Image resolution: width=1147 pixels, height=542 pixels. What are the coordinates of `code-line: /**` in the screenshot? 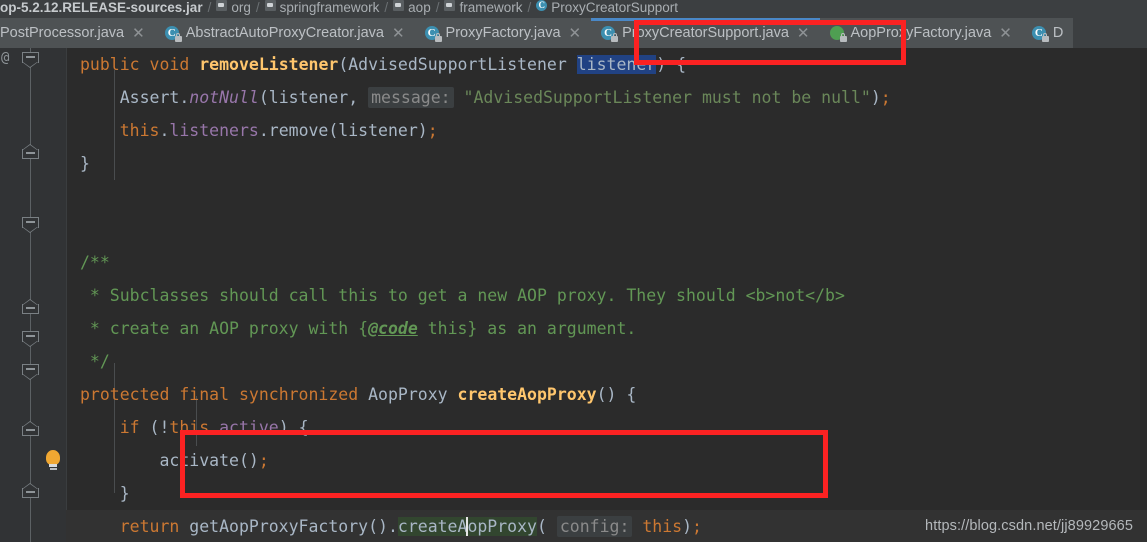 It's located at (606, 262).